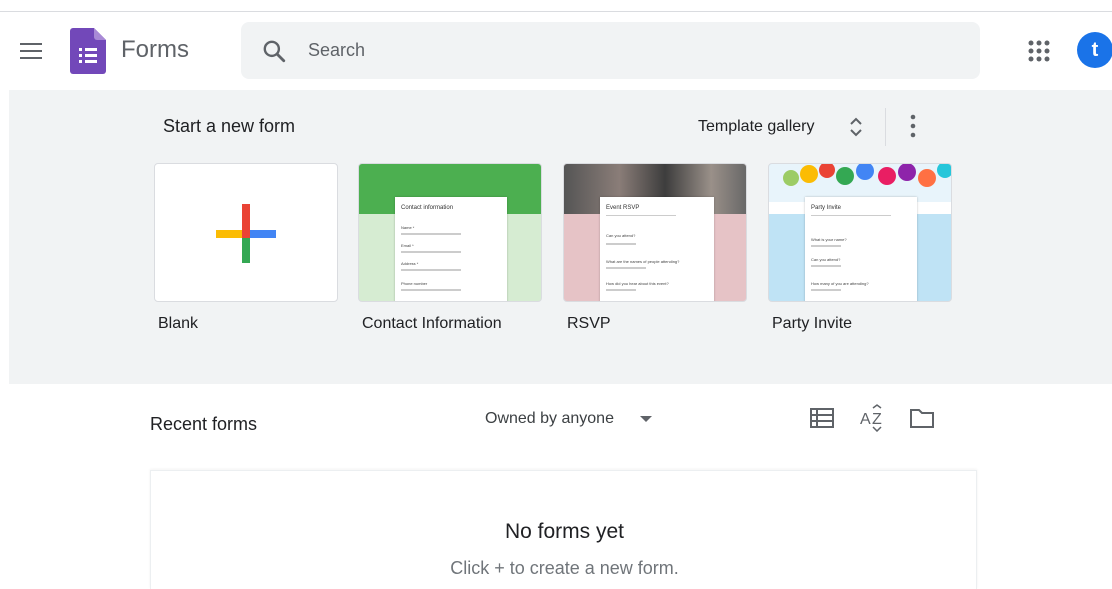  What do you see at coordinates (155, 50) in the screenshot?
I see `app-title: Forms` at bounding box center [155, 50].